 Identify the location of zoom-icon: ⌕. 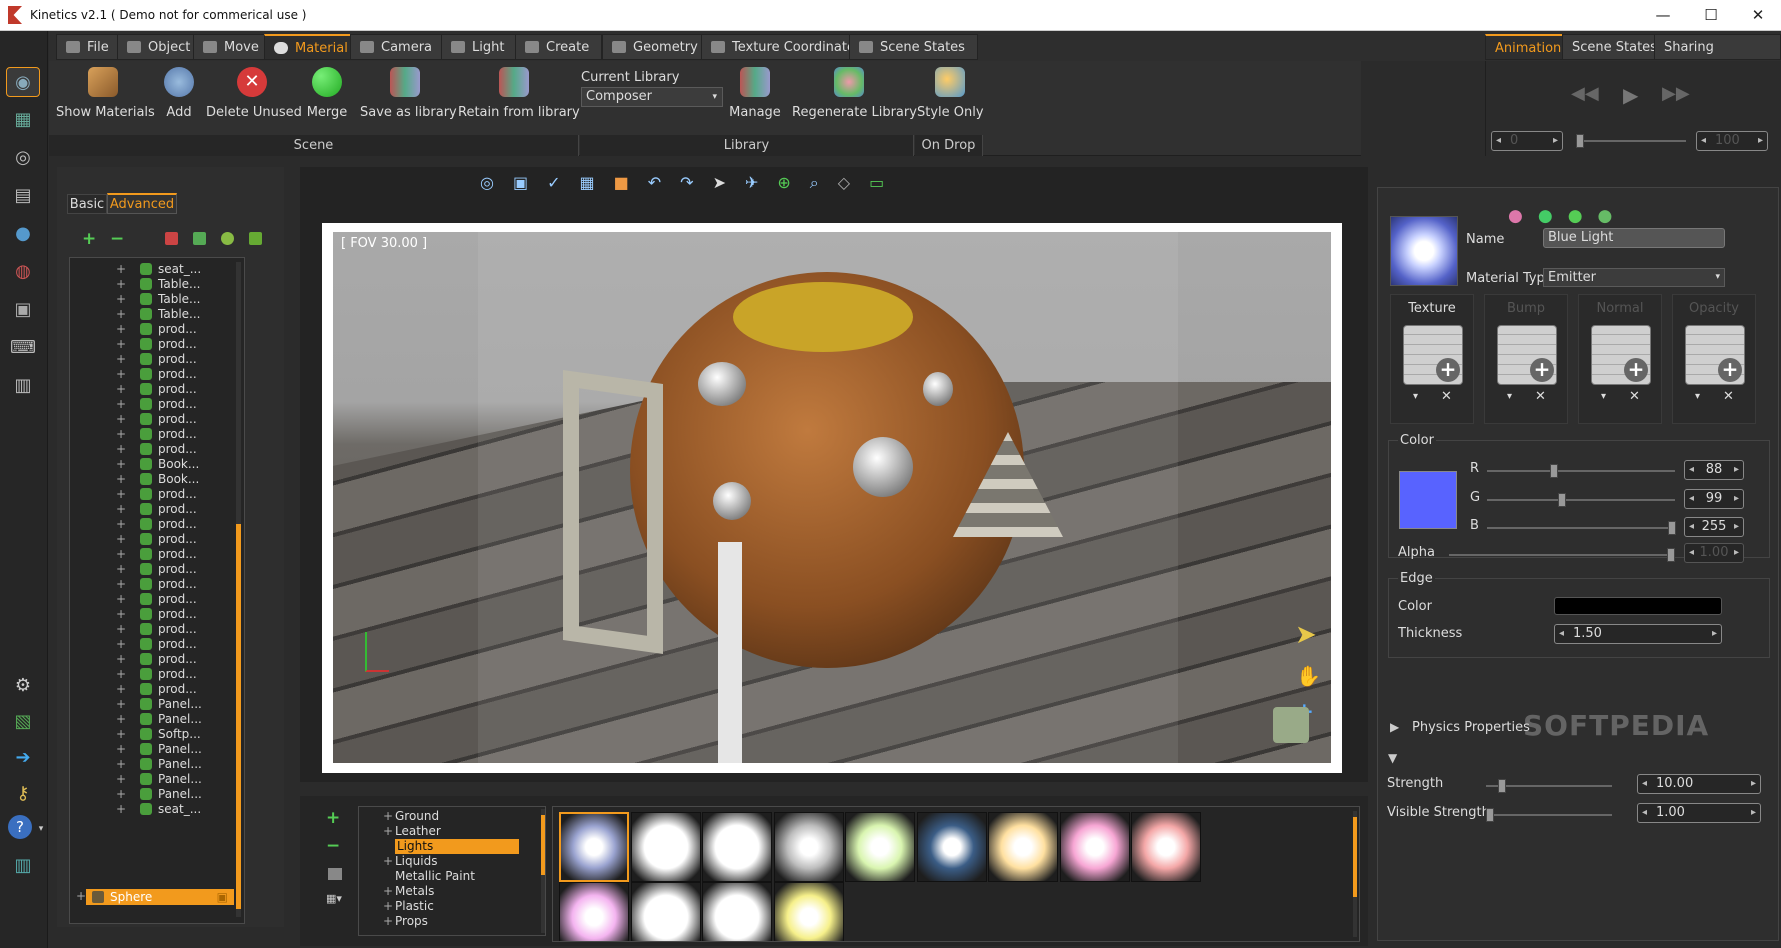
(824, 182).